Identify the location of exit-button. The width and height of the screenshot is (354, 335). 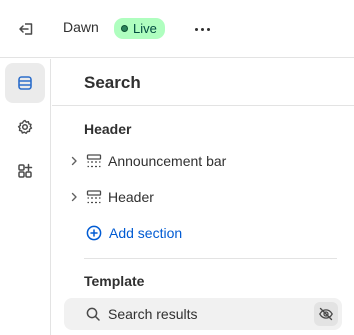
(26, 29).